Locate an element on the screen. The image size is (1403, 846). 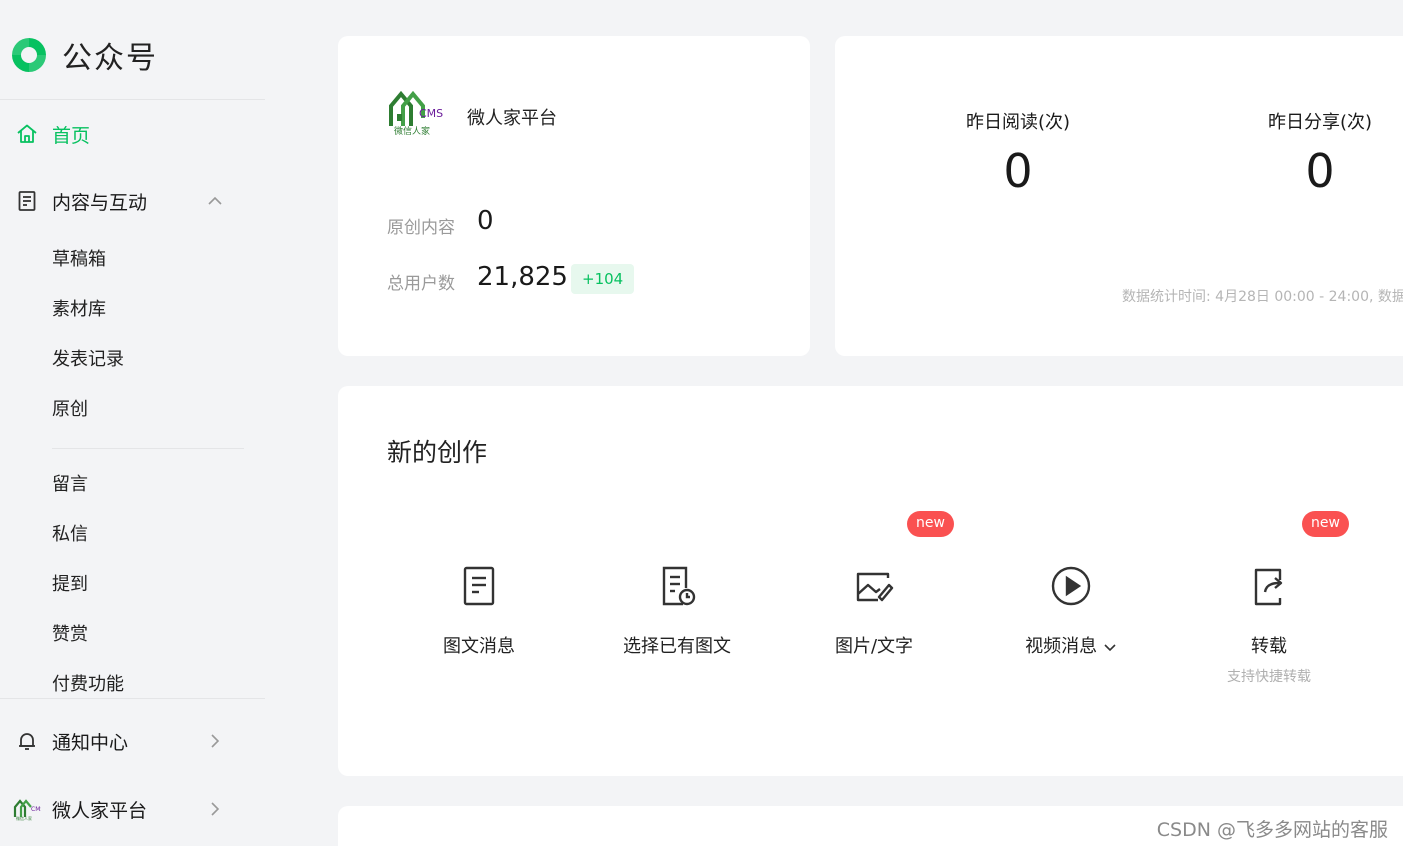
wechat-mp-logo-icon is located at coordinates (29, 55).